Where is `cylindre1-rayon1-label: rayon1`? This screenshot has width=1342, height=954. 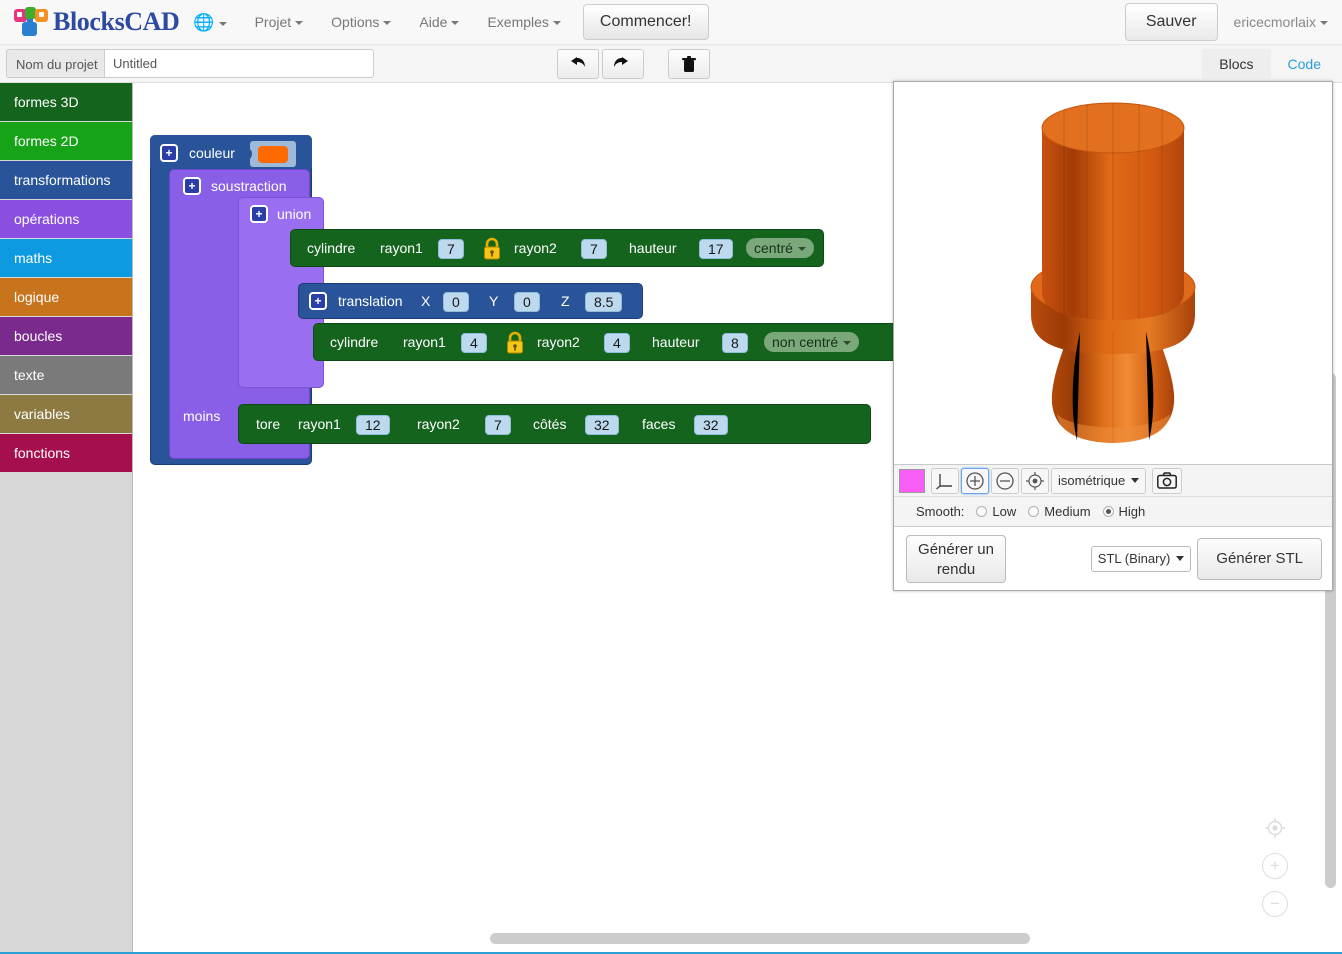
cylindre1-rayon1-label: rayon1 is located at coordinates (401, 248).